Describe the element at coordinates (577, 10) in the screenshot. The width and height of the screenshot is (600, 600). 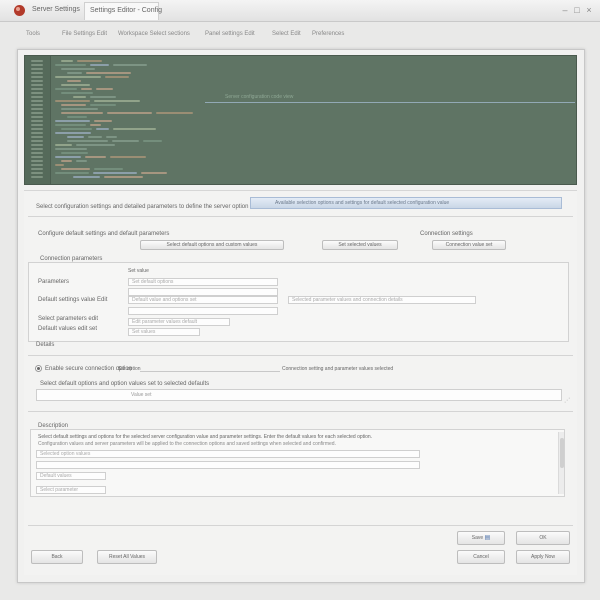
I see `maximize-icon: □` at that location.